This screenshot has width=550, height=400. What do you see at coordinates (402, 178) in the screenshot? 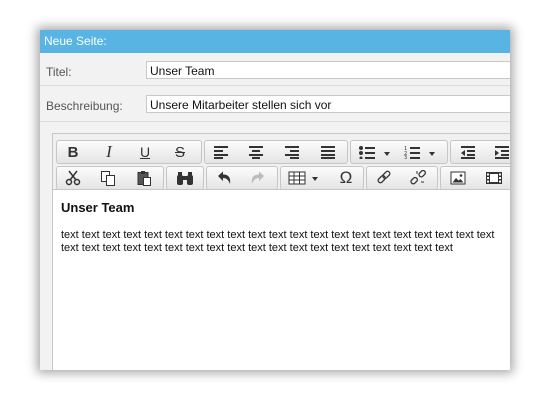
I see `link-group` at bounding box center [402, 178].